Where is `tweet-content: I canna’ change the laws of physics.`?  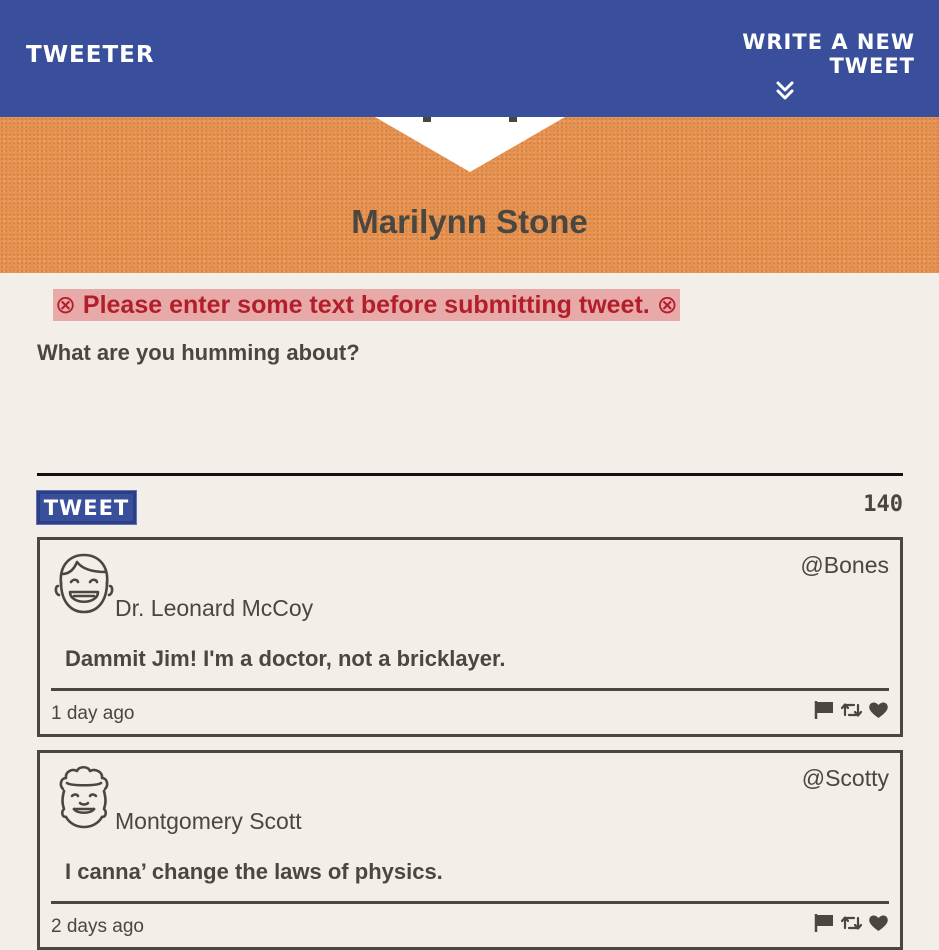
tweet-content: I canna’ change the laws of physics. is located at coordinates (254, 871).